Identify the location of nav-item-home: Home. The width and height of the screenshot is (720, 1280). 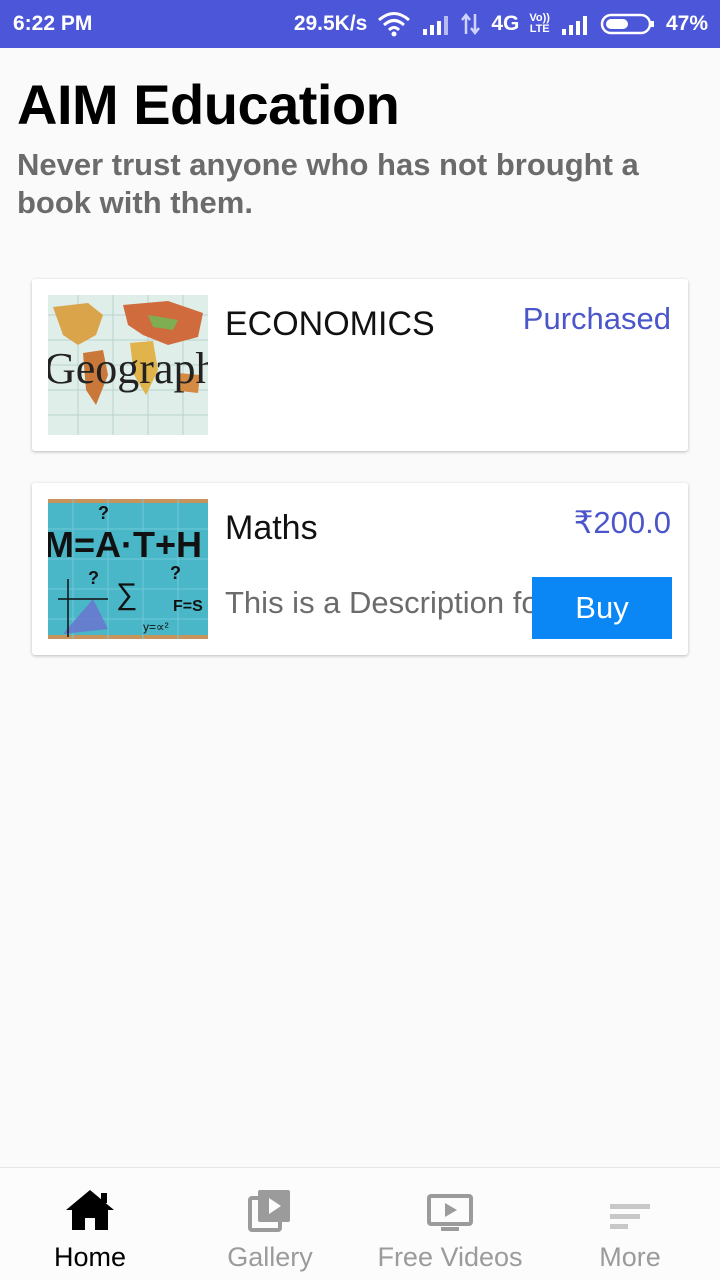
(90, 1224).